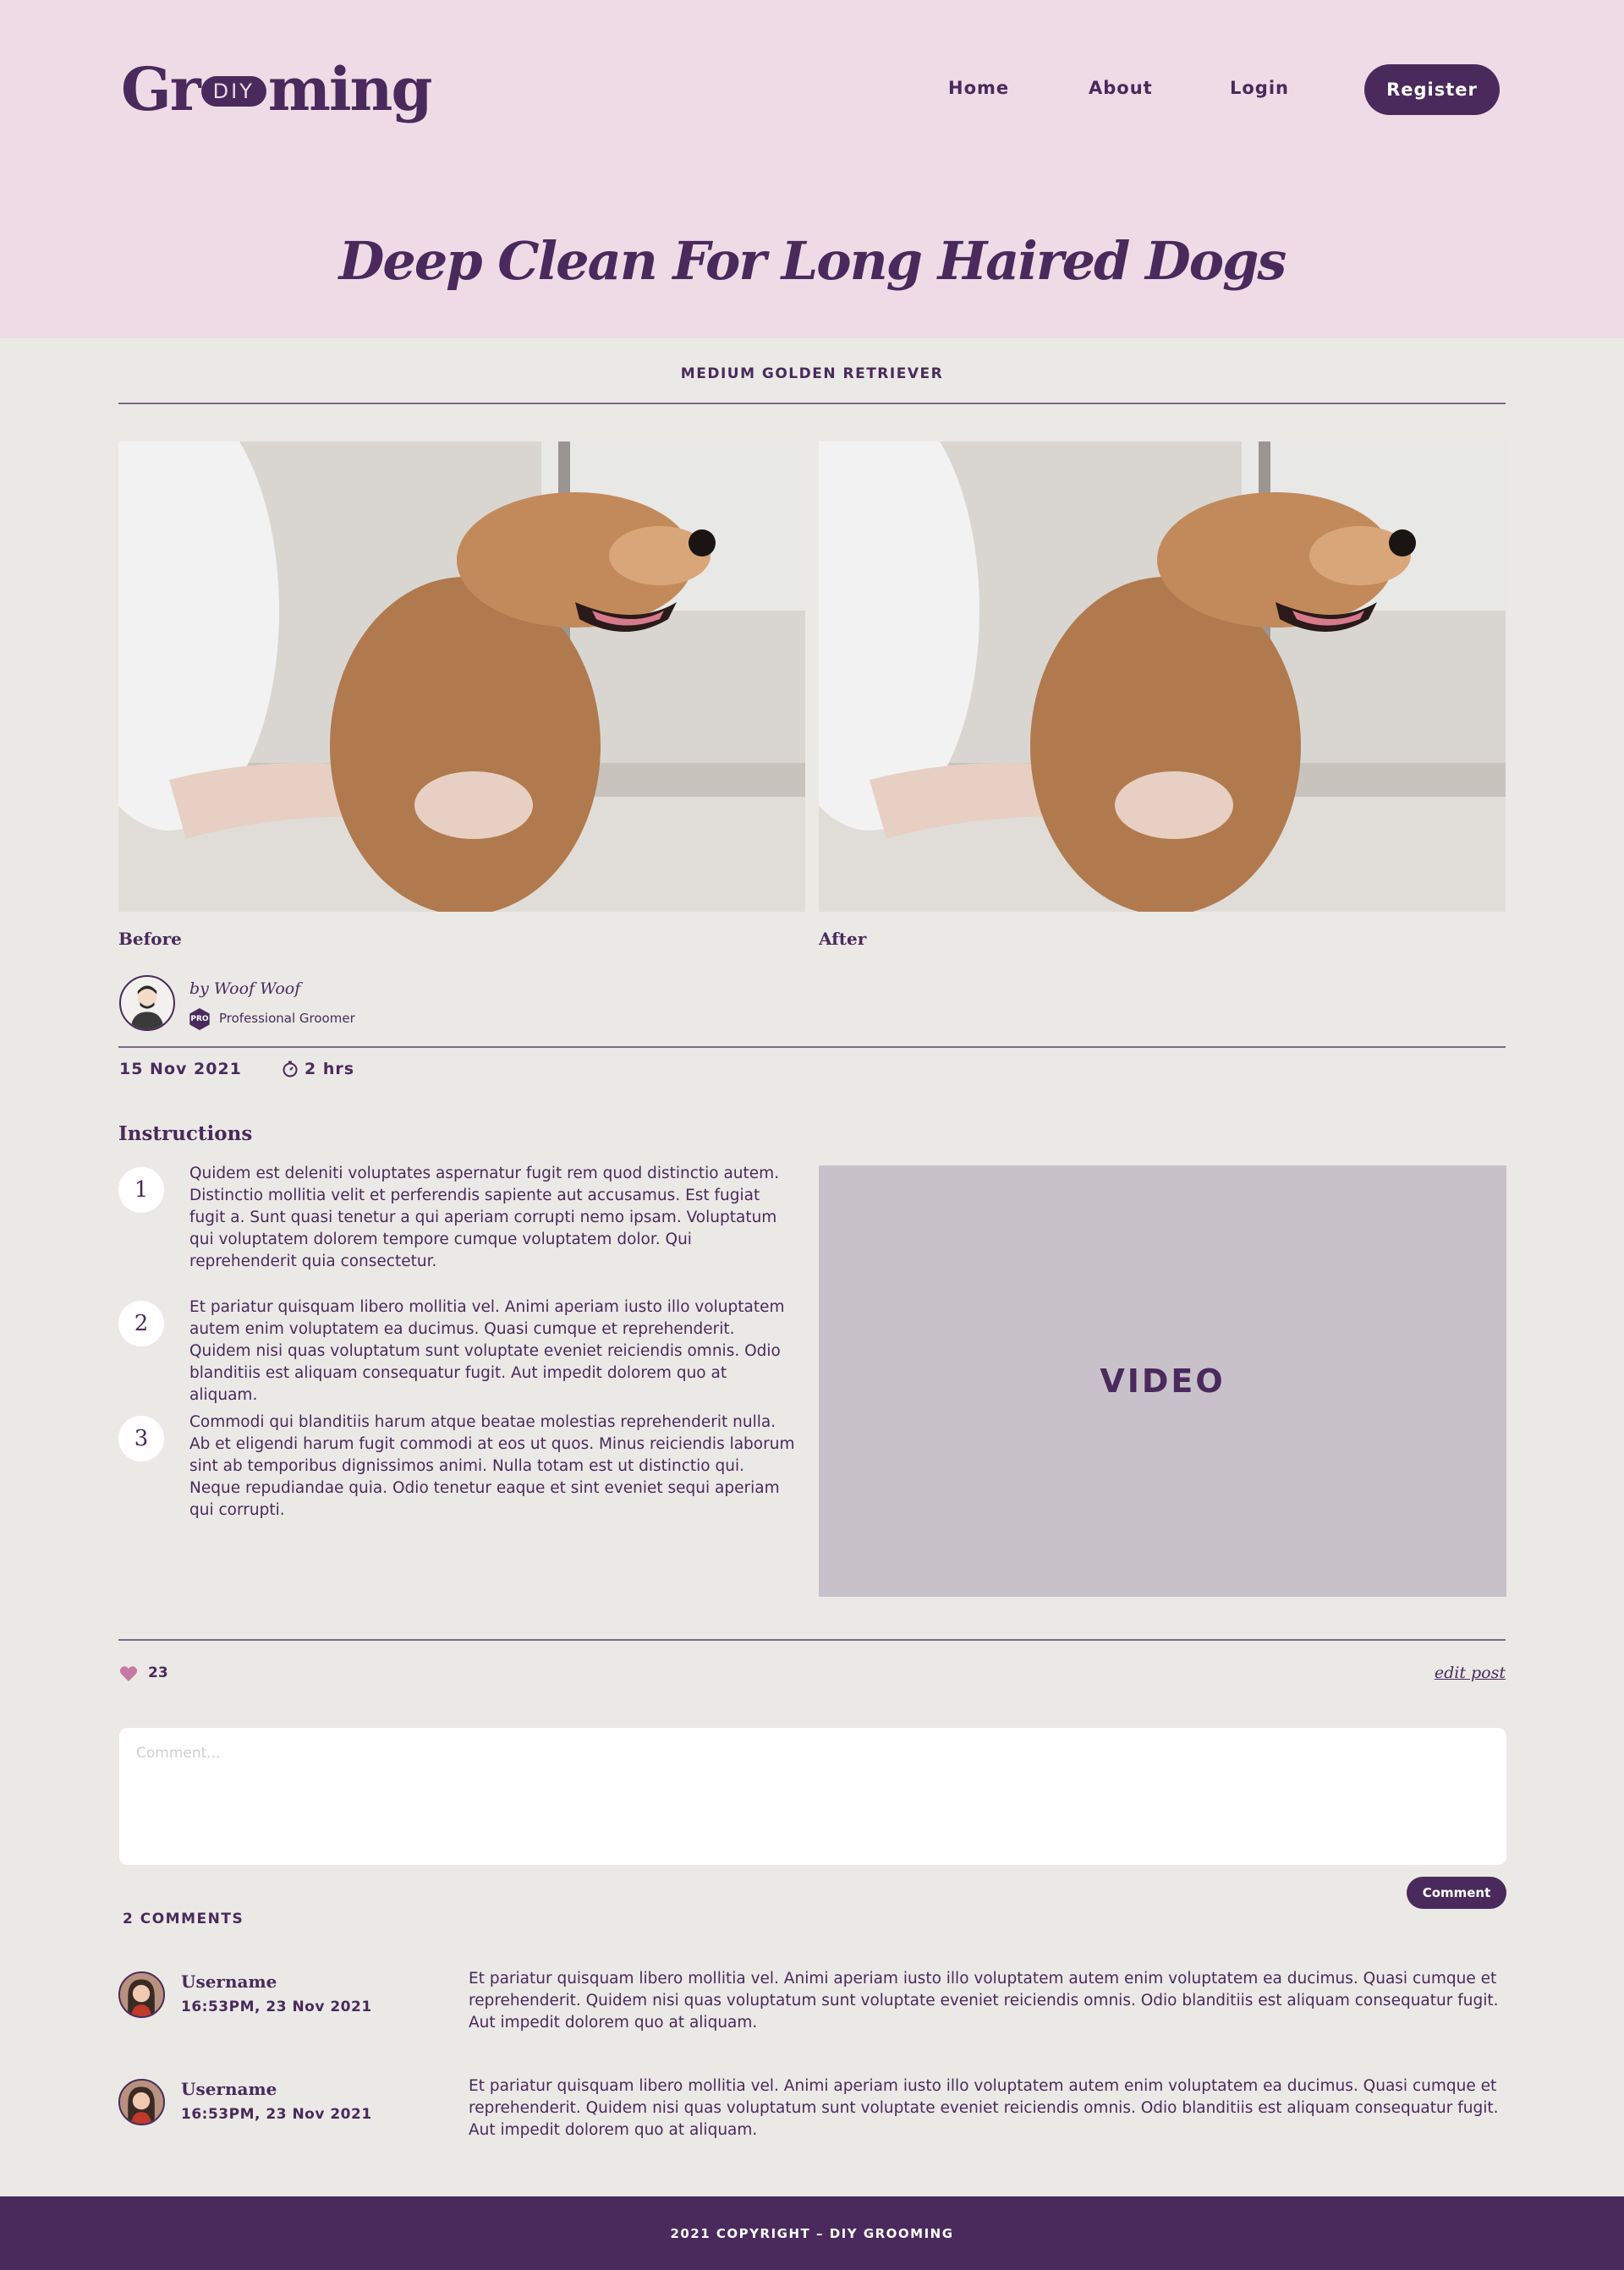  What do you see at coordinates (184, 1919) in the screenshot?
I see `comments-count: 2 COMMENTS` at bounding box center [184, 1919].